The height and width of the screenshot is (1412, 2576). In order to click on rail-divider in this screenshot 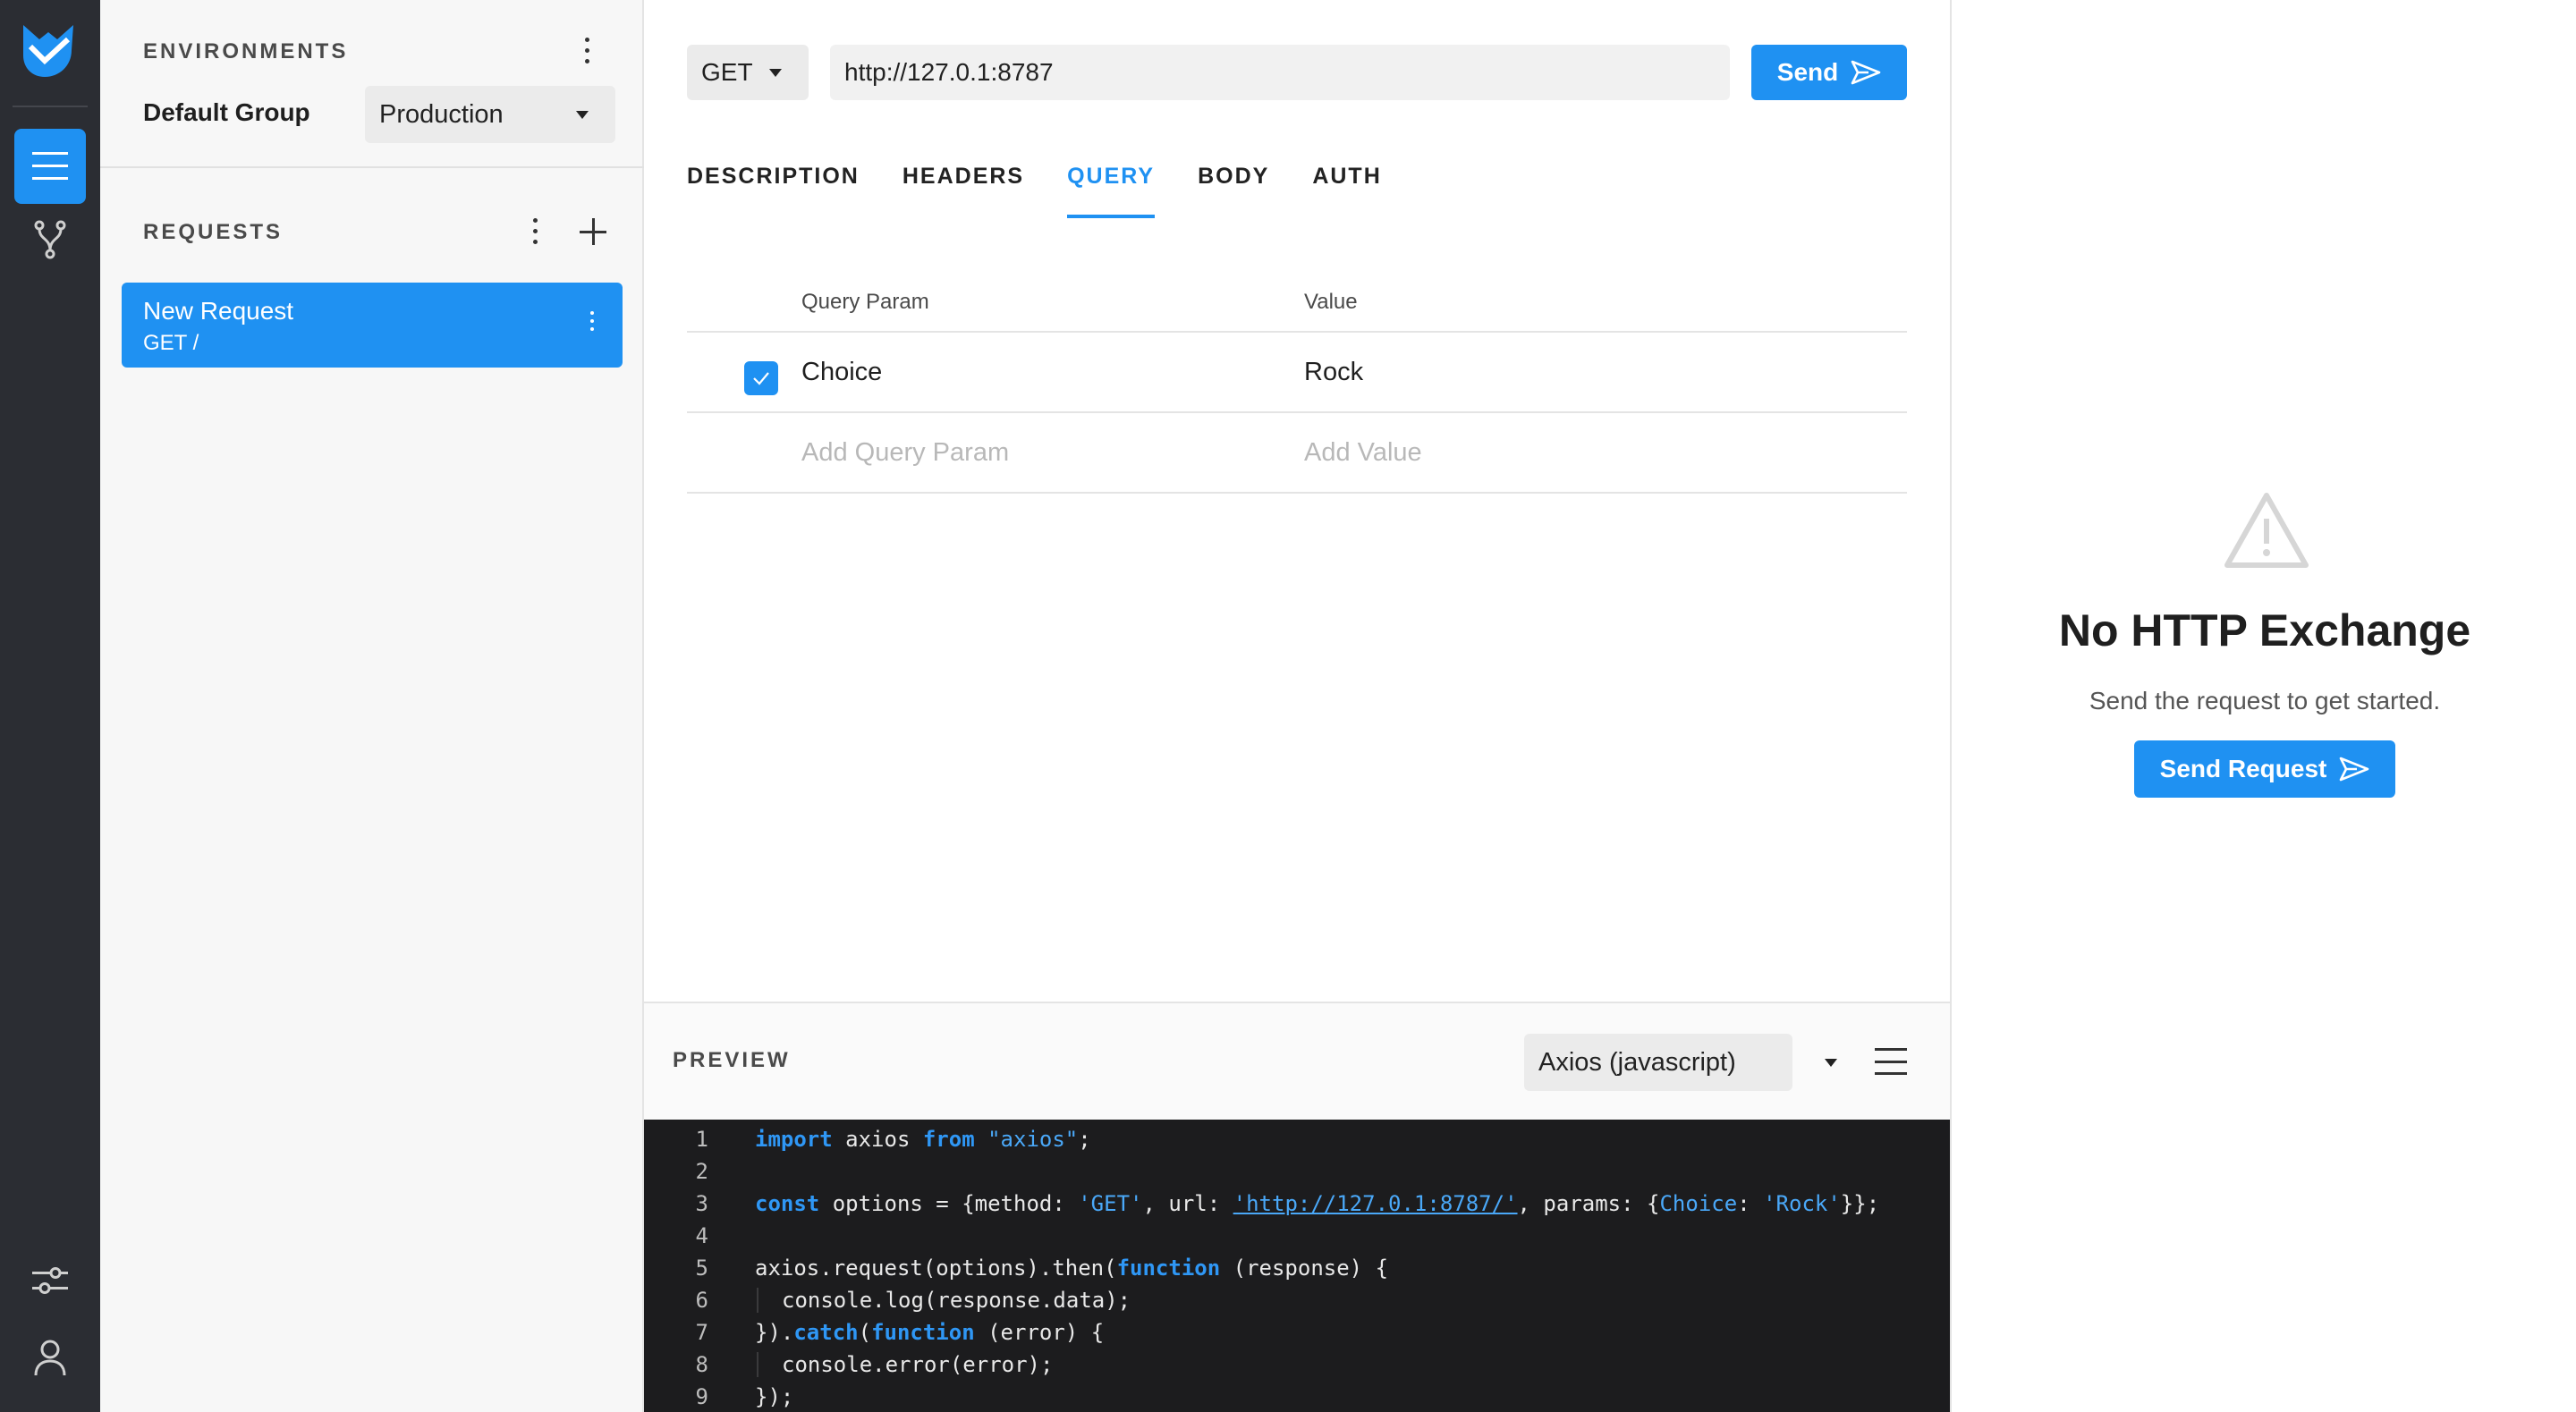, I will do `click(50, 107)`.